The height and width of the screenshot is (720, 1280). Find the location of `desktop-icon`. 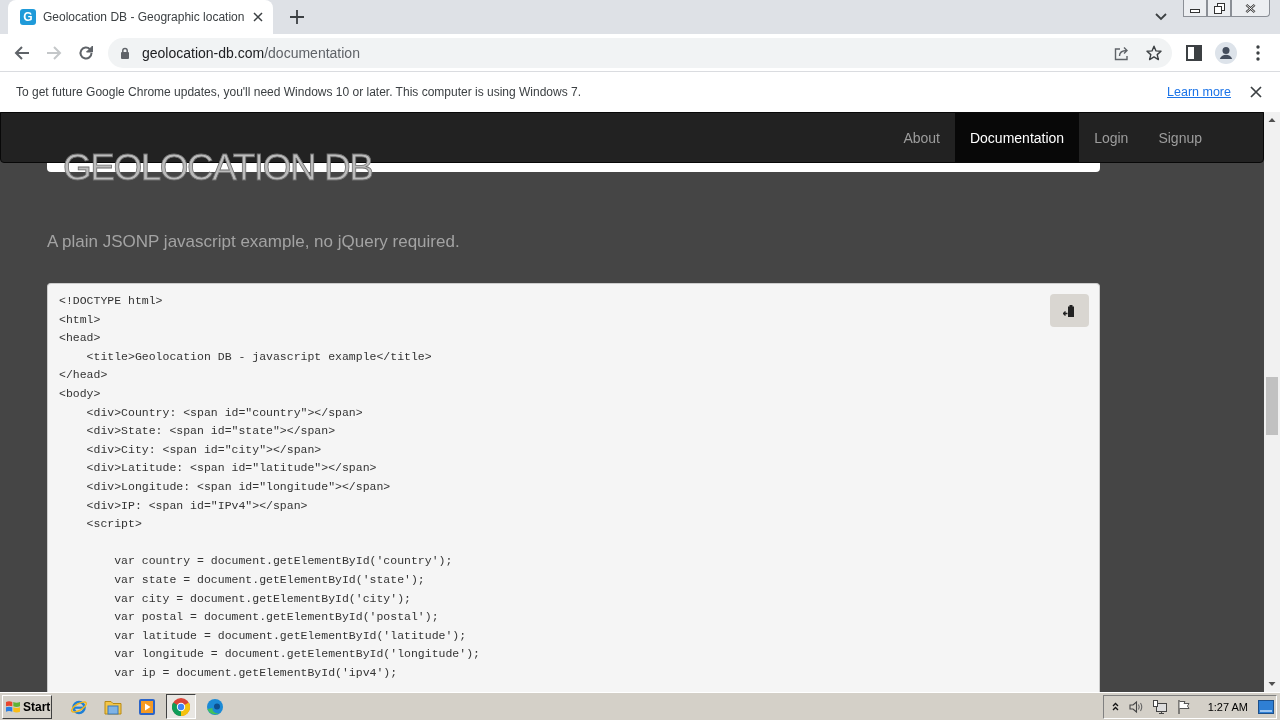

desktop-icon is located at coordinates (1266, 706).